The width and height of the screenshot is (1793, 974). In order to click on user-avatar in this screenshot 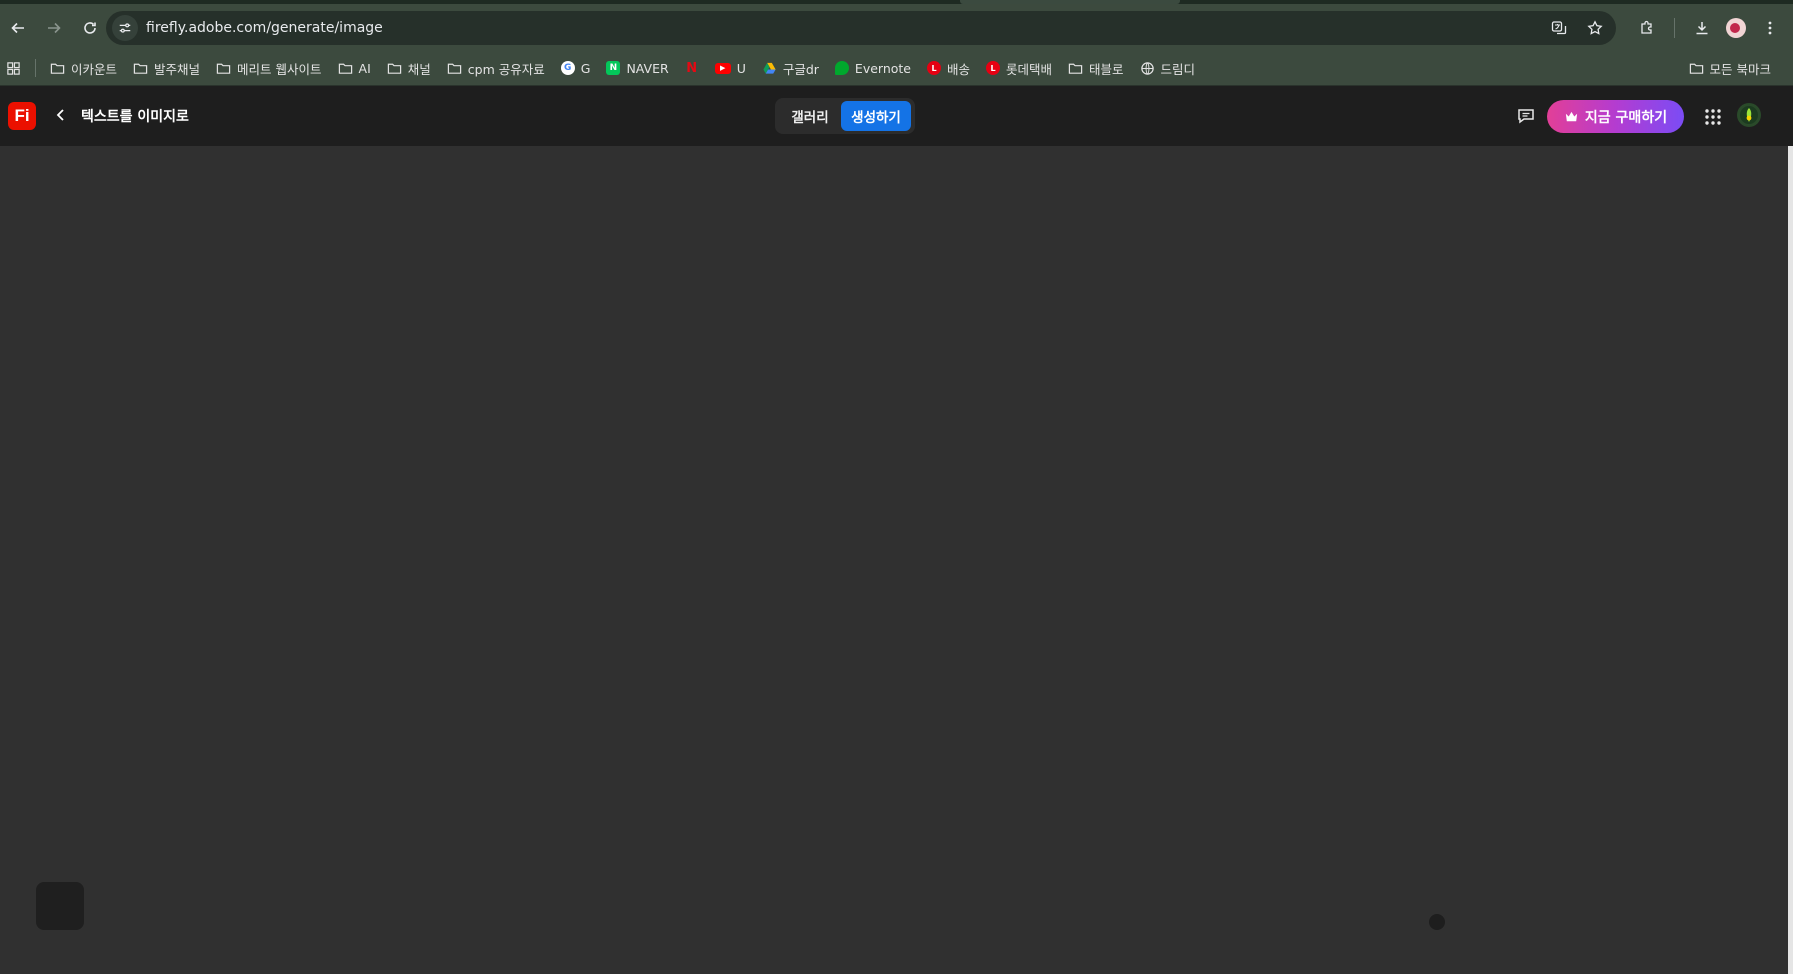, I will do `click(1749, 115)`.